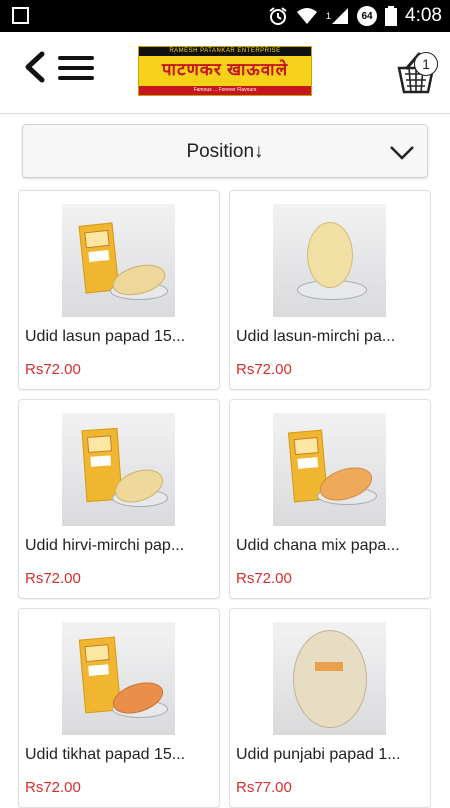 This screenshot has height=808, width=450. Describe the element at coordinates (264, 787) in the screenshot. I see `product-price: Rs77.00` at that location.